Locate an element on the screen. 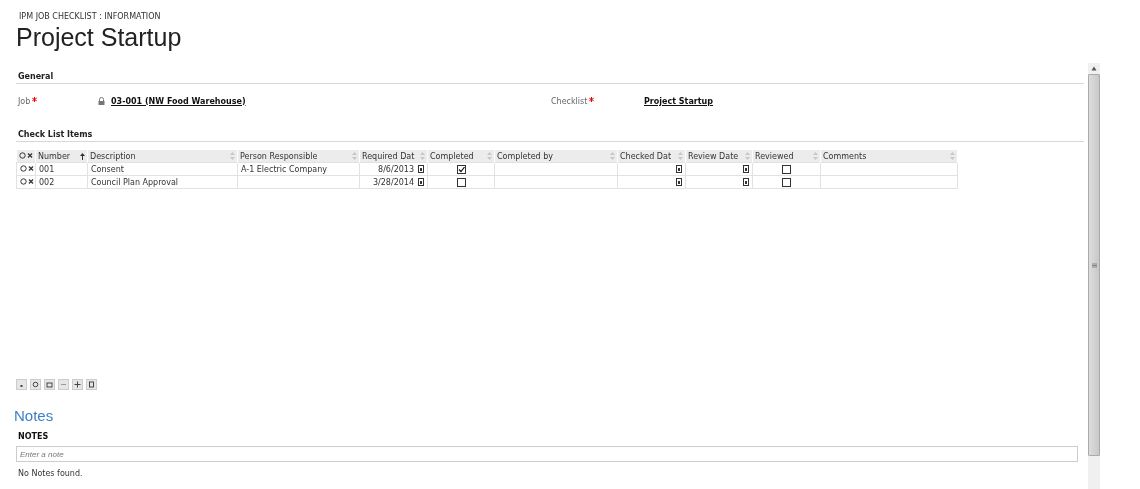  table-cell: 002 is located at coordinates (47, 182).